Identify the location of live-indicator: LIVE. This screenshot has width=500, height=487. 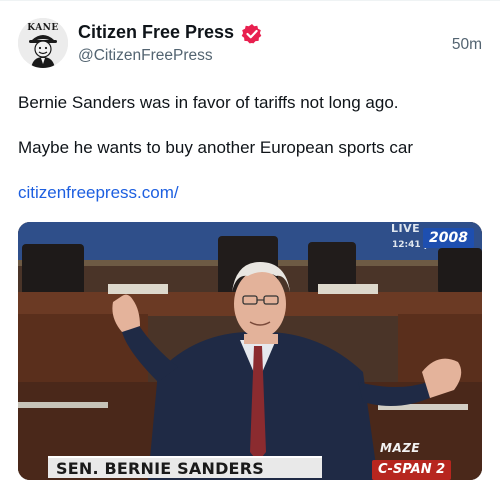
(406, 228).